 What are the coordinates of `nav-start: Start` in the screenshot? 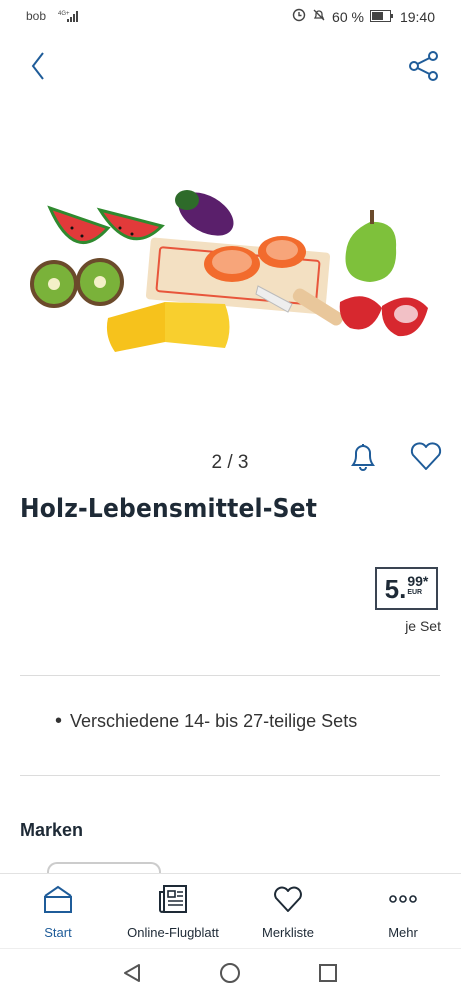 It's located at (58, 911).